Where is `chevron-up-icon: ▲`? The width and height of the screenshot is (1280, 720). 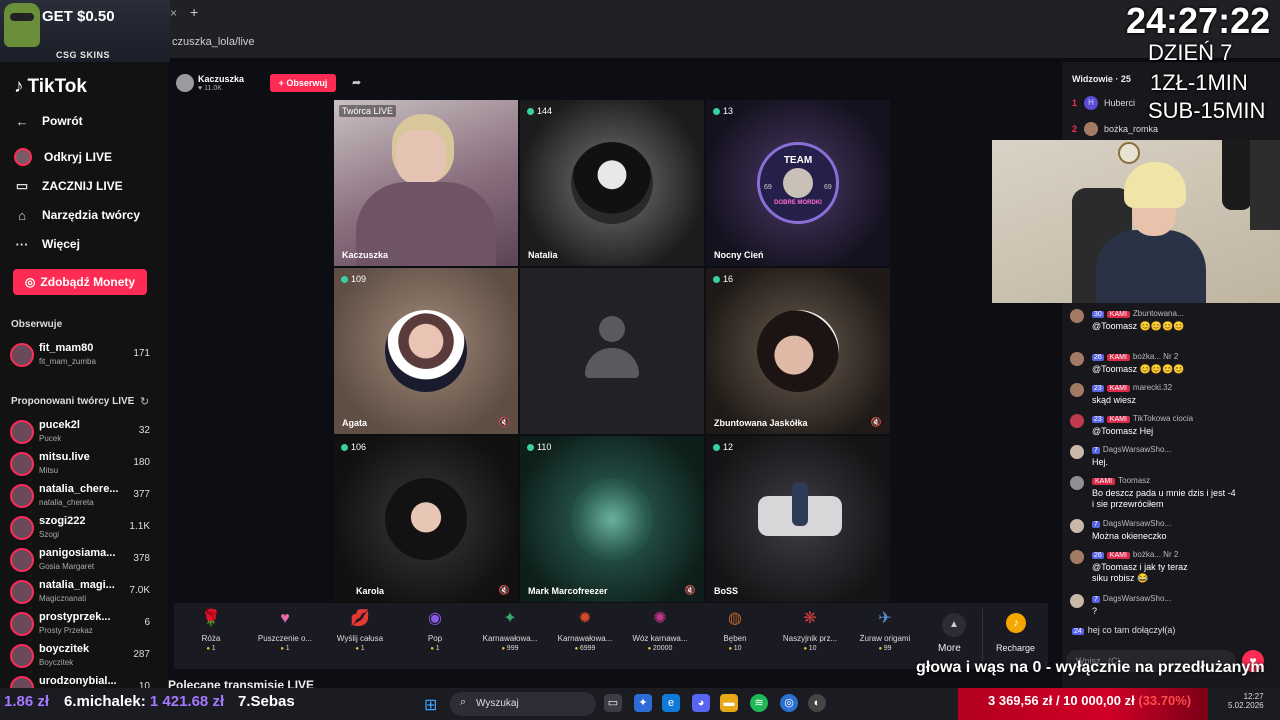
chevron-up-icon: ▲ is located at coordinates (954, 625).